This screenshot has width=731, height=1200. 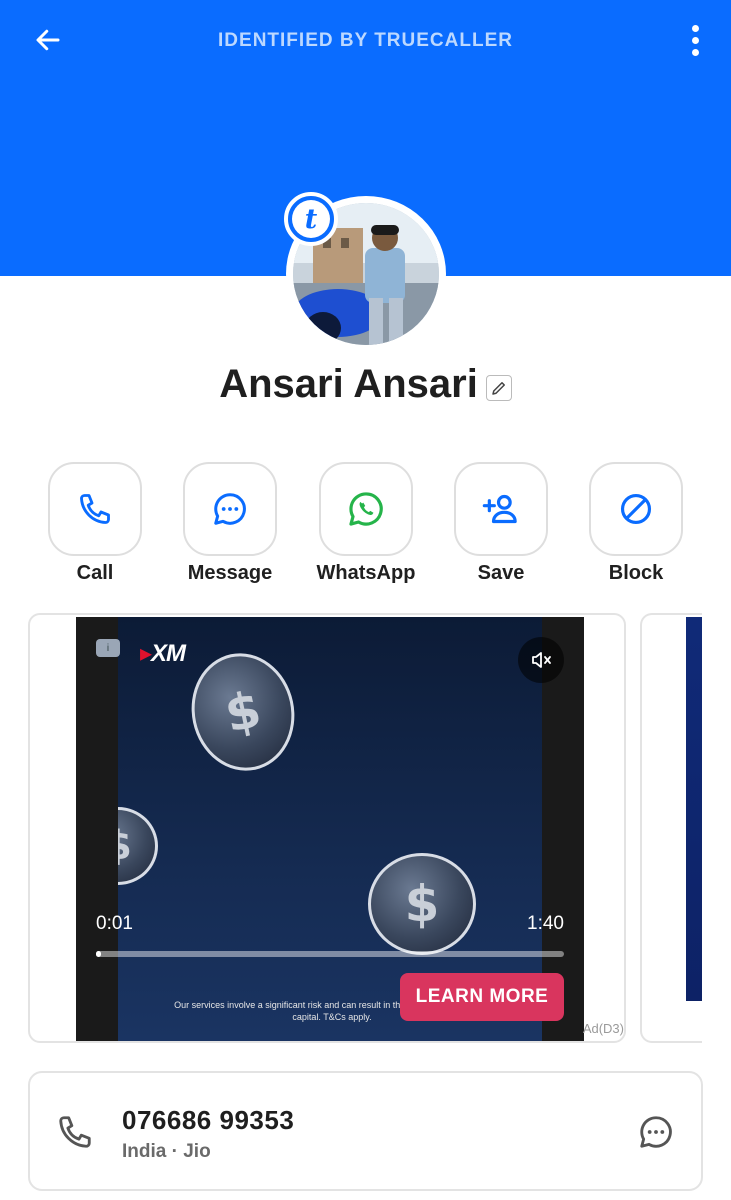 What do you see at coordinates (365, 272) in the screenshot?
I see `avatar-container: t` at bounding box center [365, 272].